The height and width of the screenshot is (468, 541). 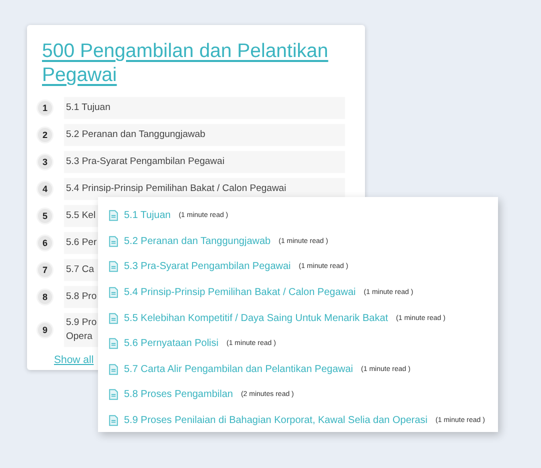 What do you see at coordinates (45, 297) in the screenshot?
I see `number-badge: 8` at bounding box center [45, 297].